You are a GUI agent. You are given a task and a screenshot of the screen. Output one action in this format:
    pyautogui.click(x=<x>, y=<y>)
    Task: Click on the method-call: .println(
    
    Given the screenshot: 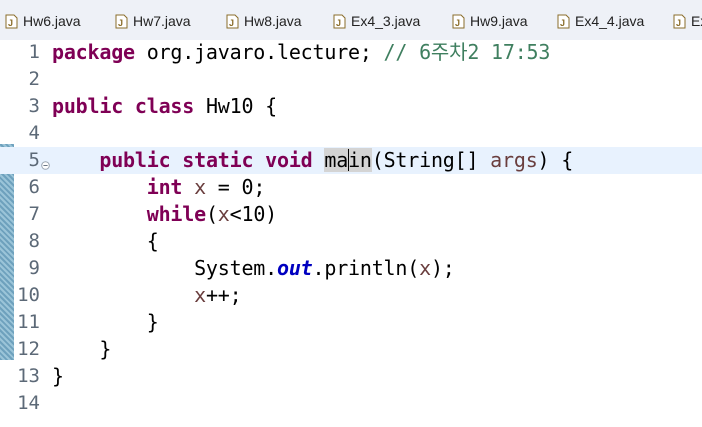 What is the action you would take?
    pyautogui.click(x=366, y=268)
    